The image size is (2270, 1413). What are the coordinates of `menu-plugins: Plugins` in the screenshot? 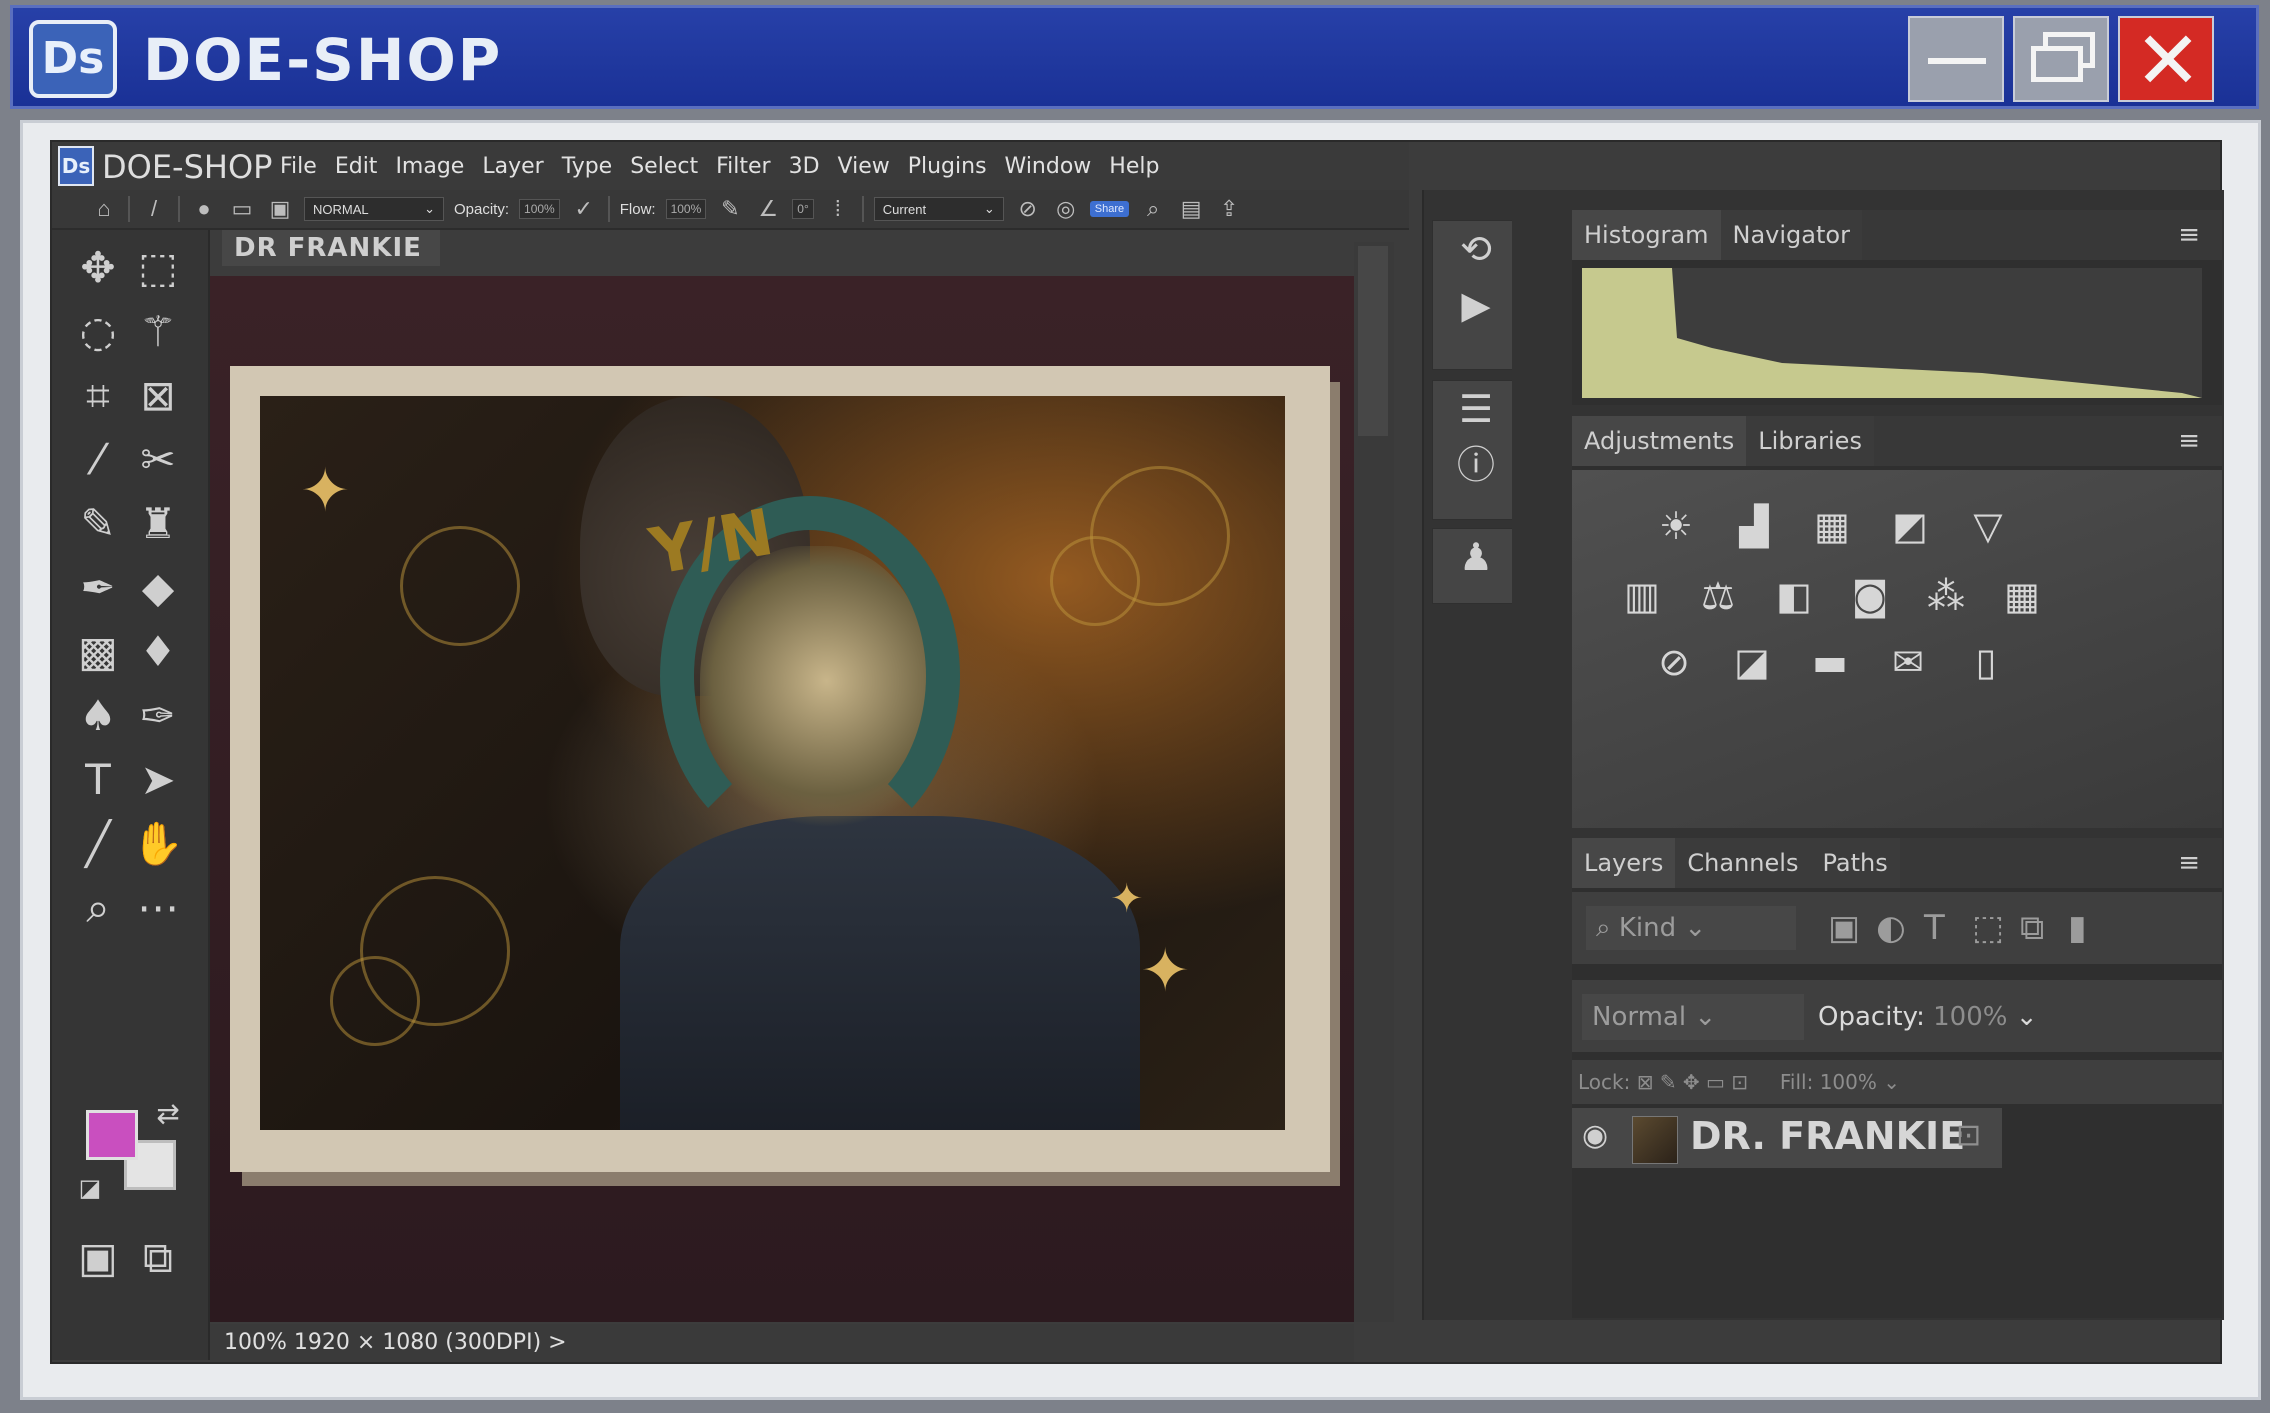 It's located at (947, 166).